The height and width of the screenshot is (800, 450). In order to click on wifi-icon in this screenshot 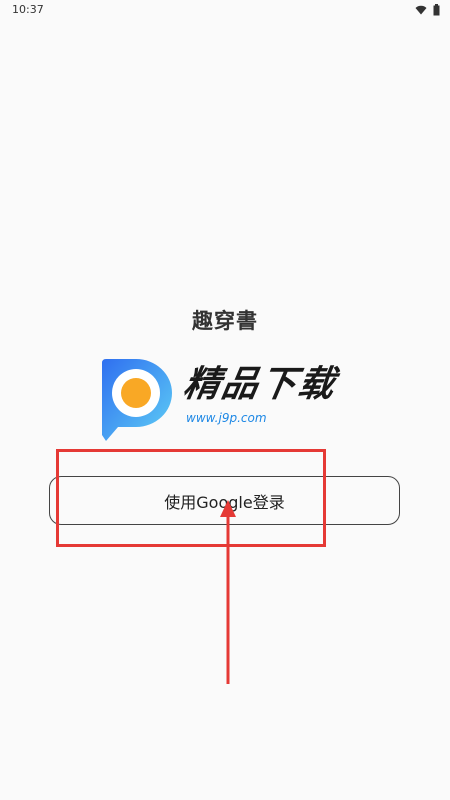, I will do `click(421, 10)`.